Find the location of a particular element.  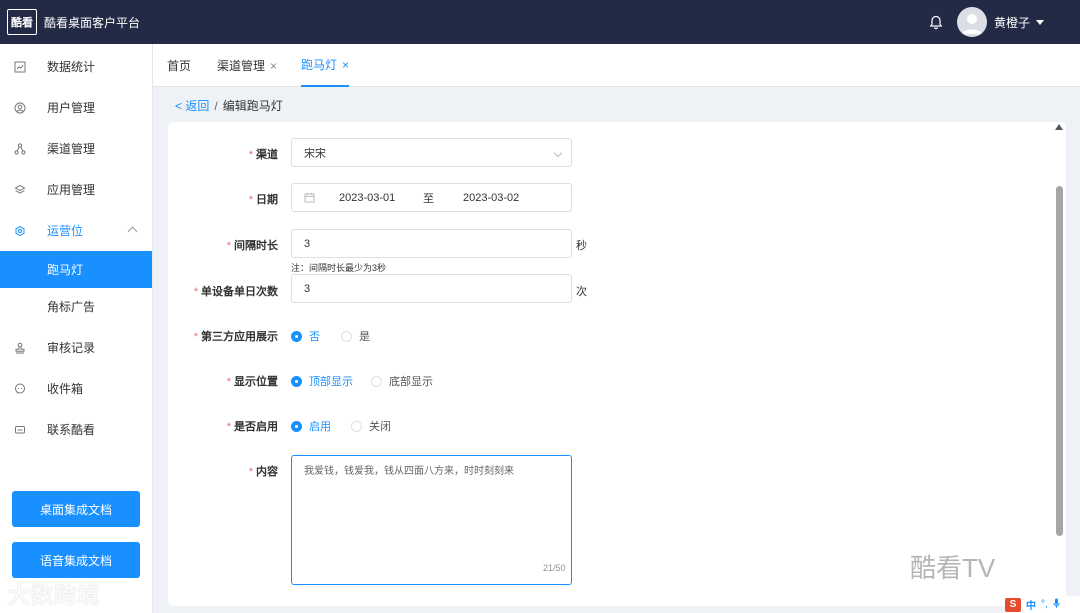

tab-label: 渠道管理 is located at coordinates (241, 66).